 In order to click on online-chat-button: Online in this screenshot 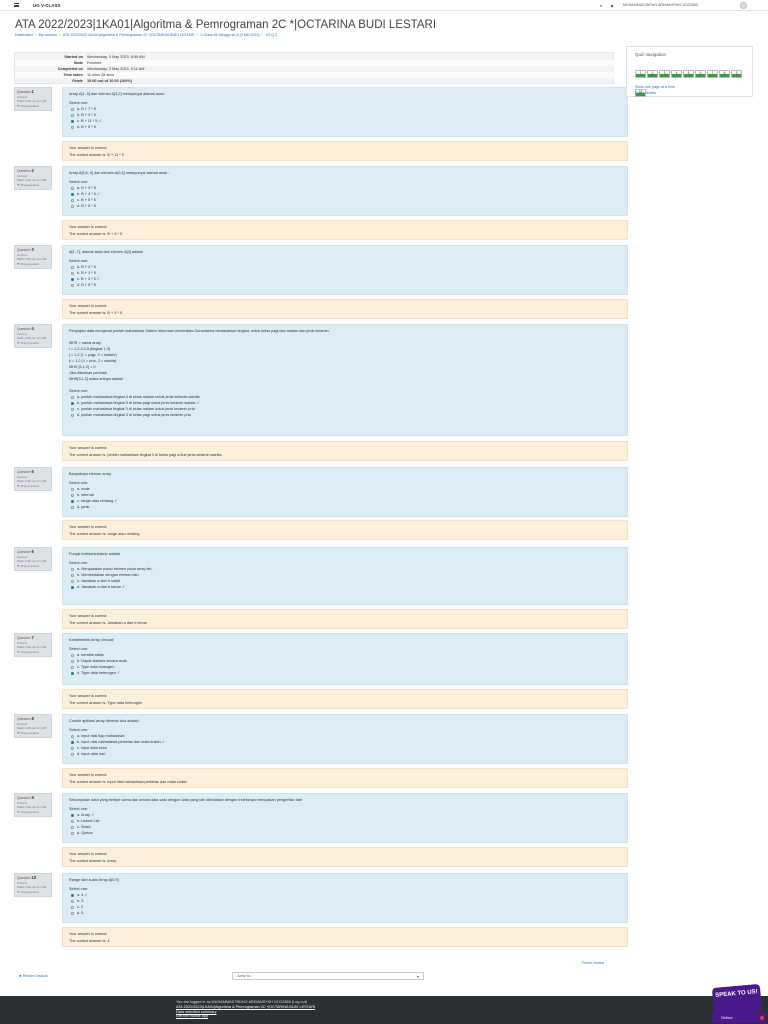, I will do `click(739, 1018)`.